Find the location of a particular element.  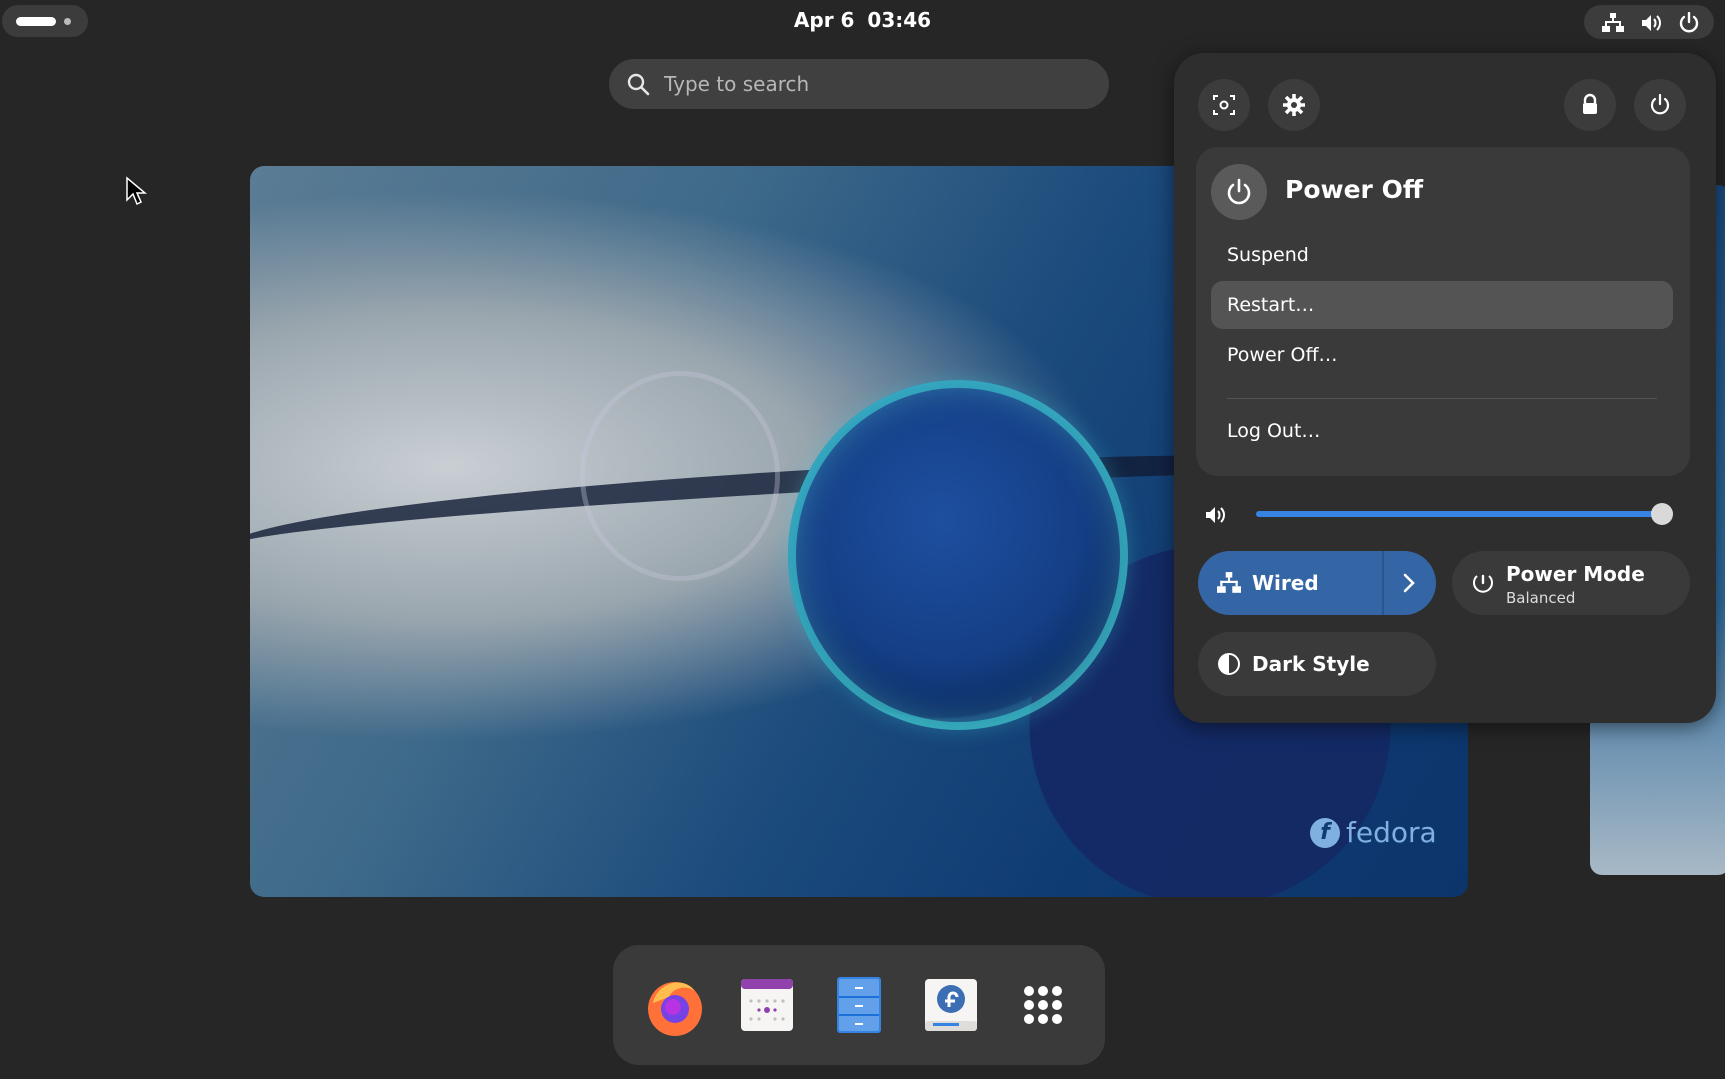

clock: Apr 6 03:46 is located at coordinates (862, 20).